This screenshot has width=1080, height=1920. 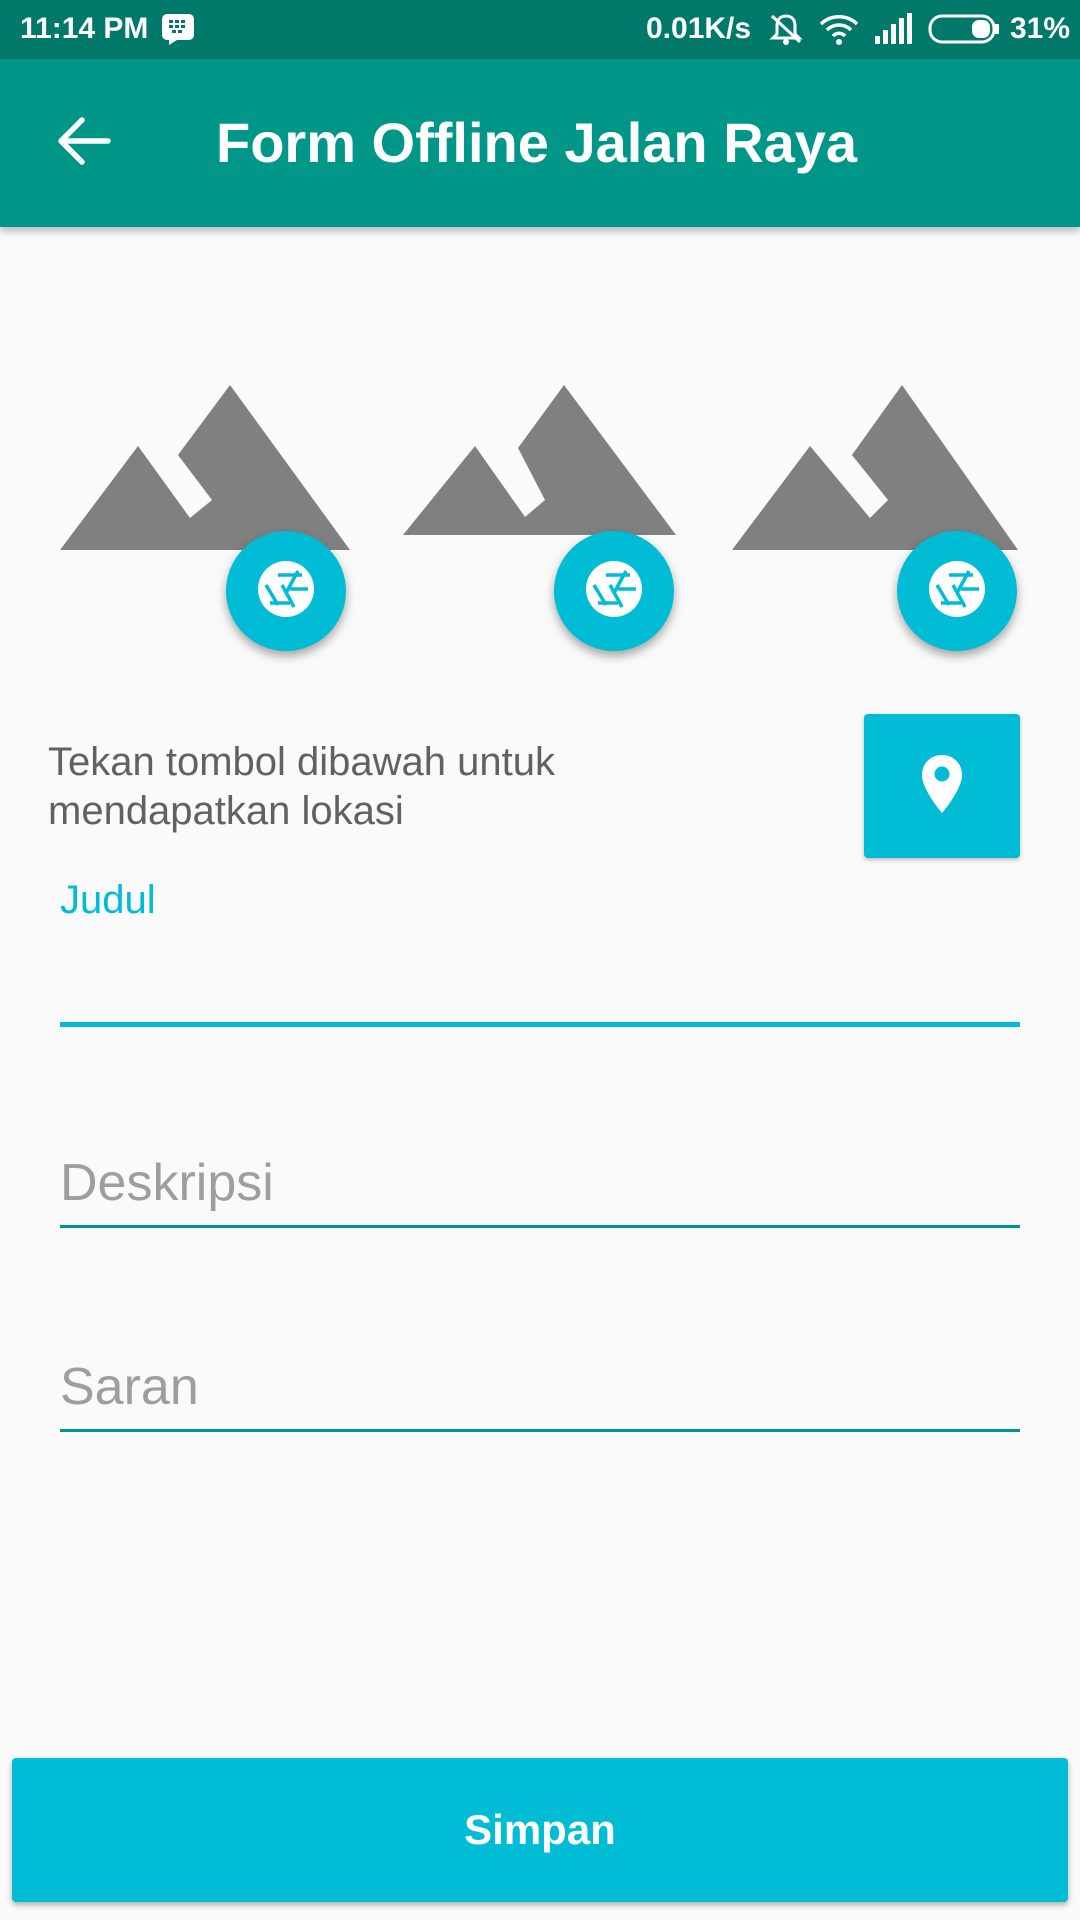 I want to click on saran-underline, so click(x=540, y=1430).